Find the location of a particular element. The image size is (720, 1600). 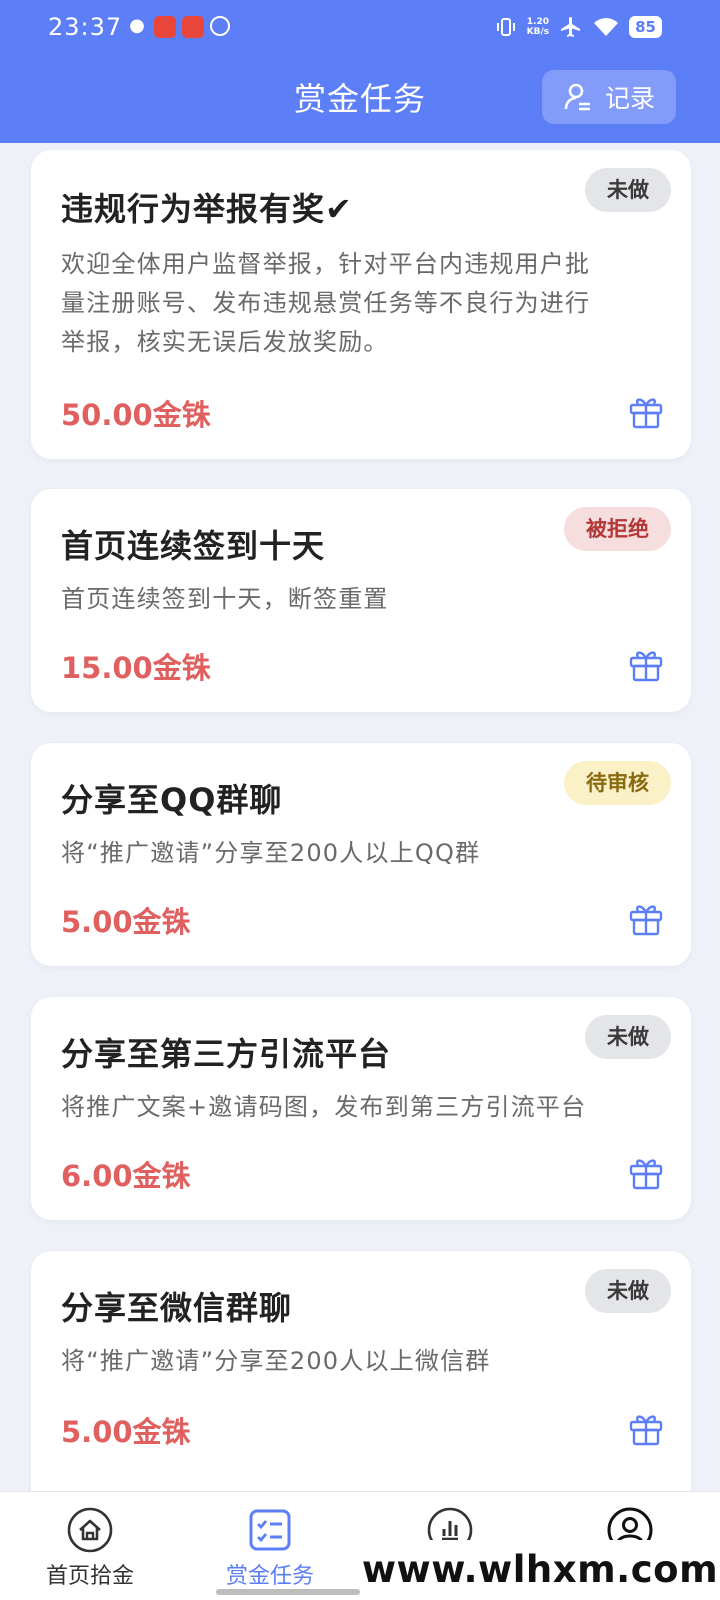

watermark-text: www.wlhxm.com is located at coordinates (540, 1570).